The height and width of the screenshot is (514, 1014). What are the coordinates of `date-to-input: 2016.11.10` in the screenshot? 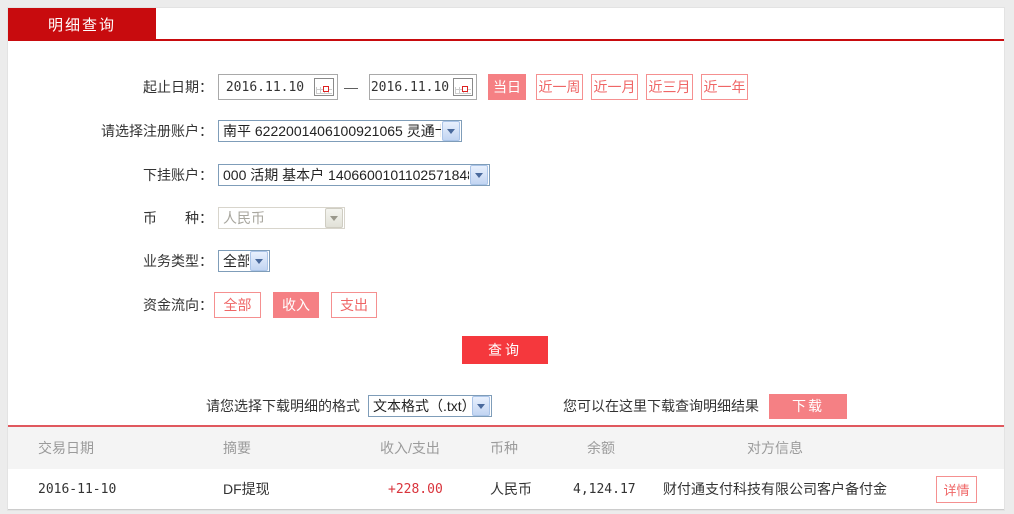 It's located at (423, 87).